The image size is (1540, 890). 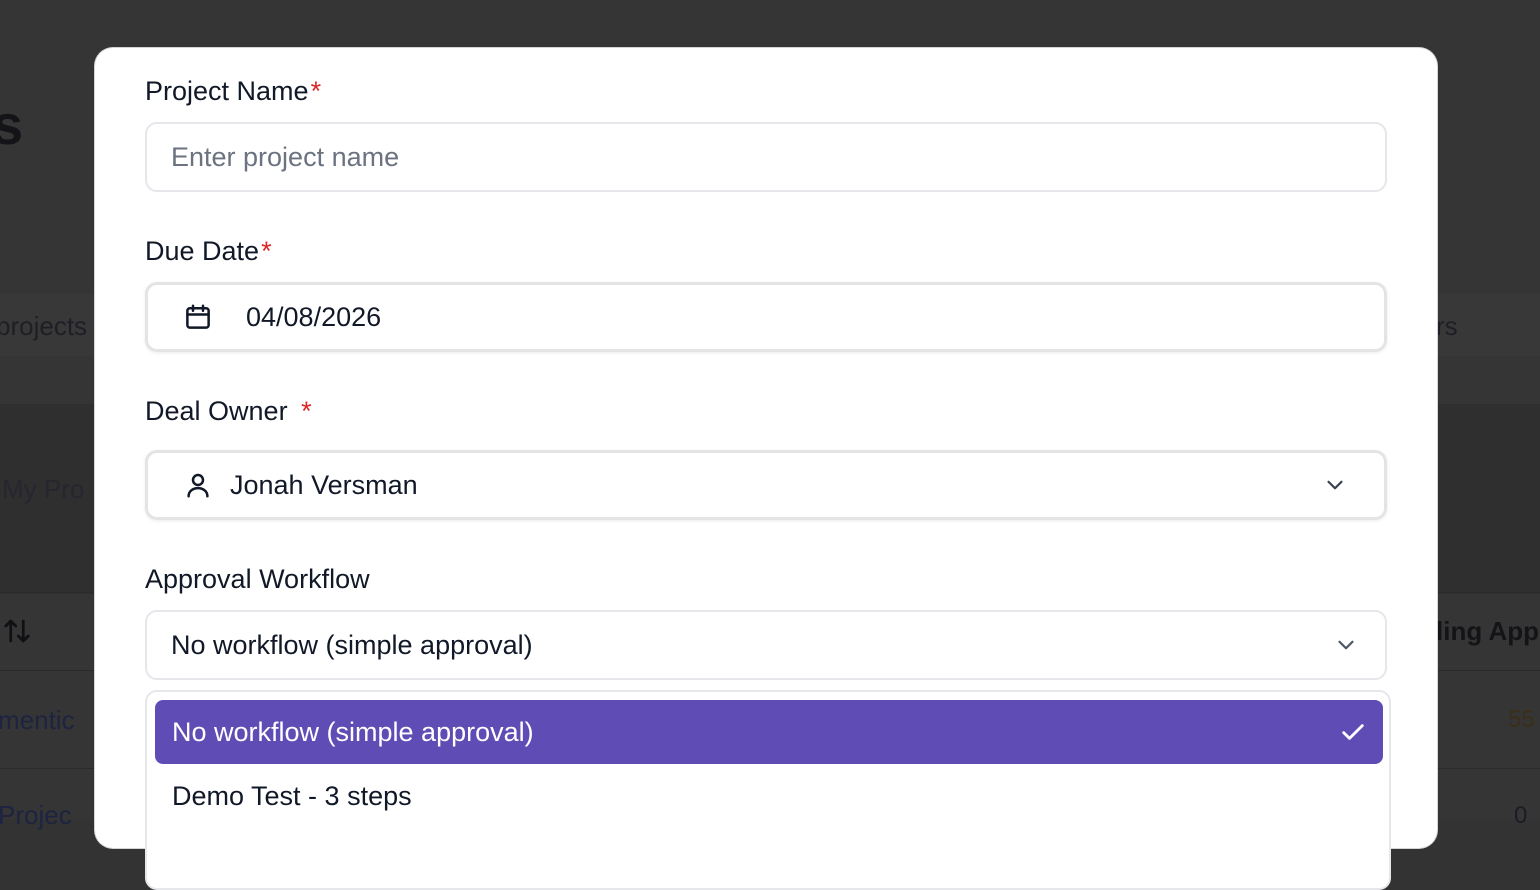 I want to click on approval-workflow-label: Approval Workflow, so click(x=257, y=579).